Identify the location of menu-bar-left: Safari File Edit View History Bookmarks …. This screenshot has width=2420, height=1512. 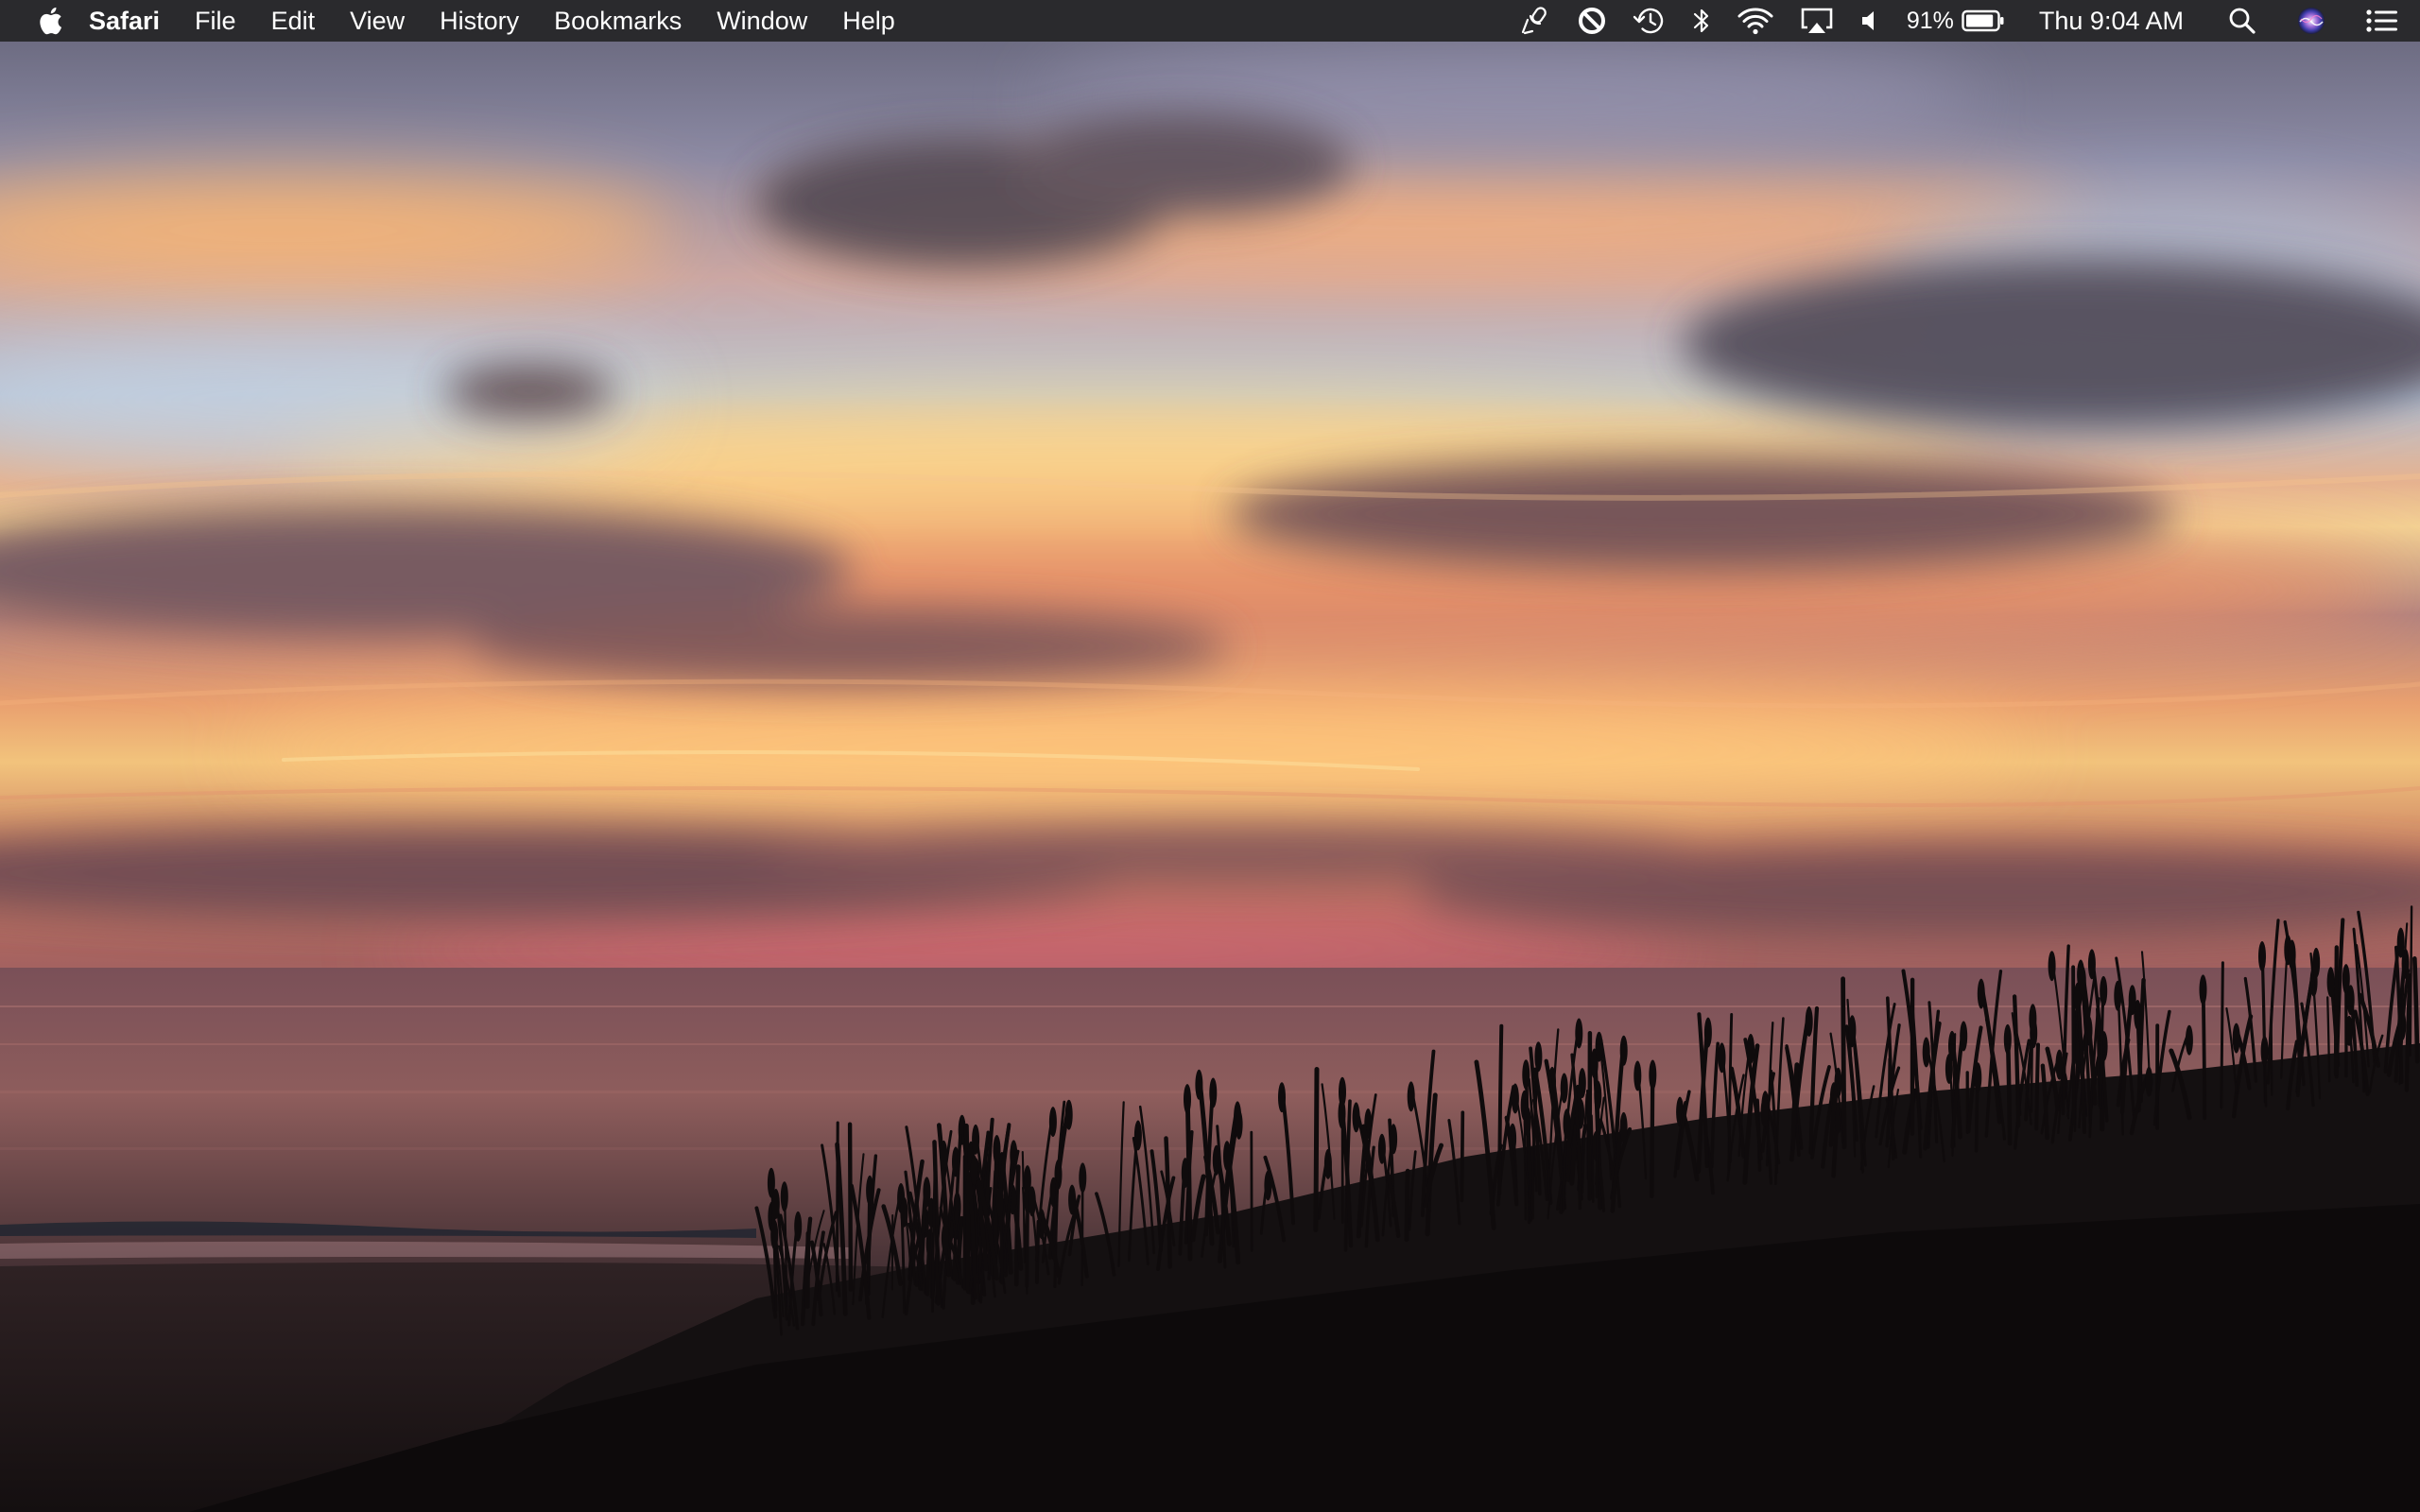
(465, 21).